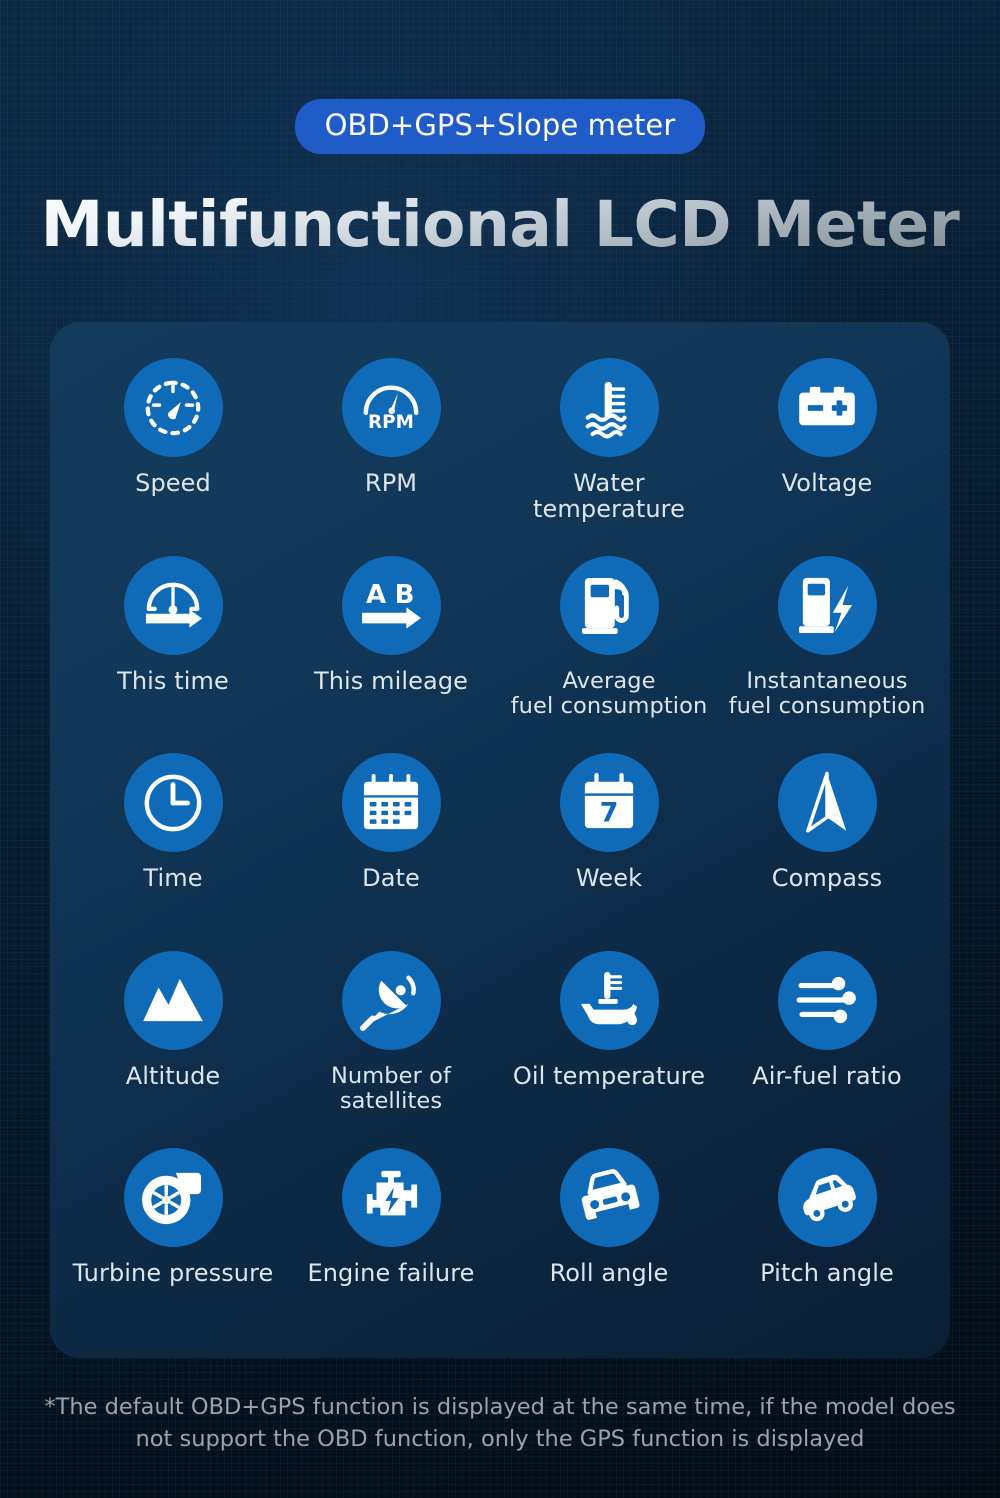  What do you see at coordinates (609, 1198) in the screenshot?
I see `car-front-tilt-icon` at bounding box center [609, 1198].